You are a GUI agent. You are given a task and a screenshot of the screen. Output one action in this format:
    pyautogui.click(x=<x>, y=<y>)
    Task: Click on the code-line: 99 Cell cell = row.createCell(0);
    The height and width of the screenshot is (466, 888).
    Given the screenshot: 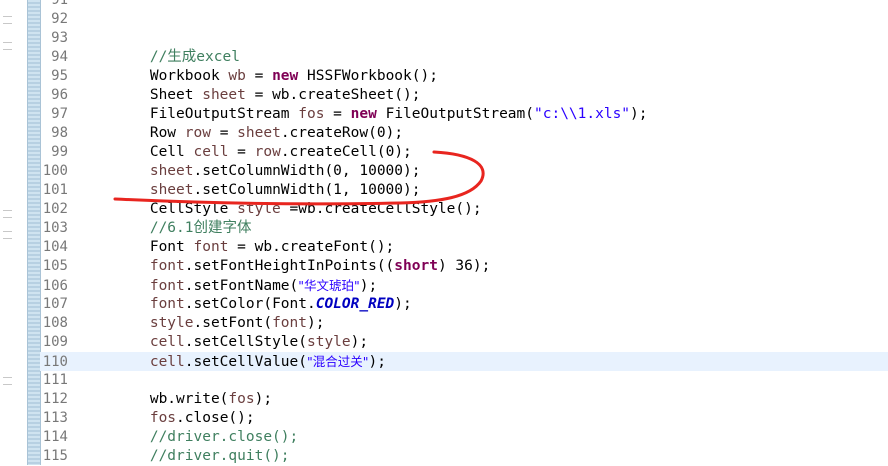 What is the action you would take?
    pyautogui.click(x=464, y=152)
    